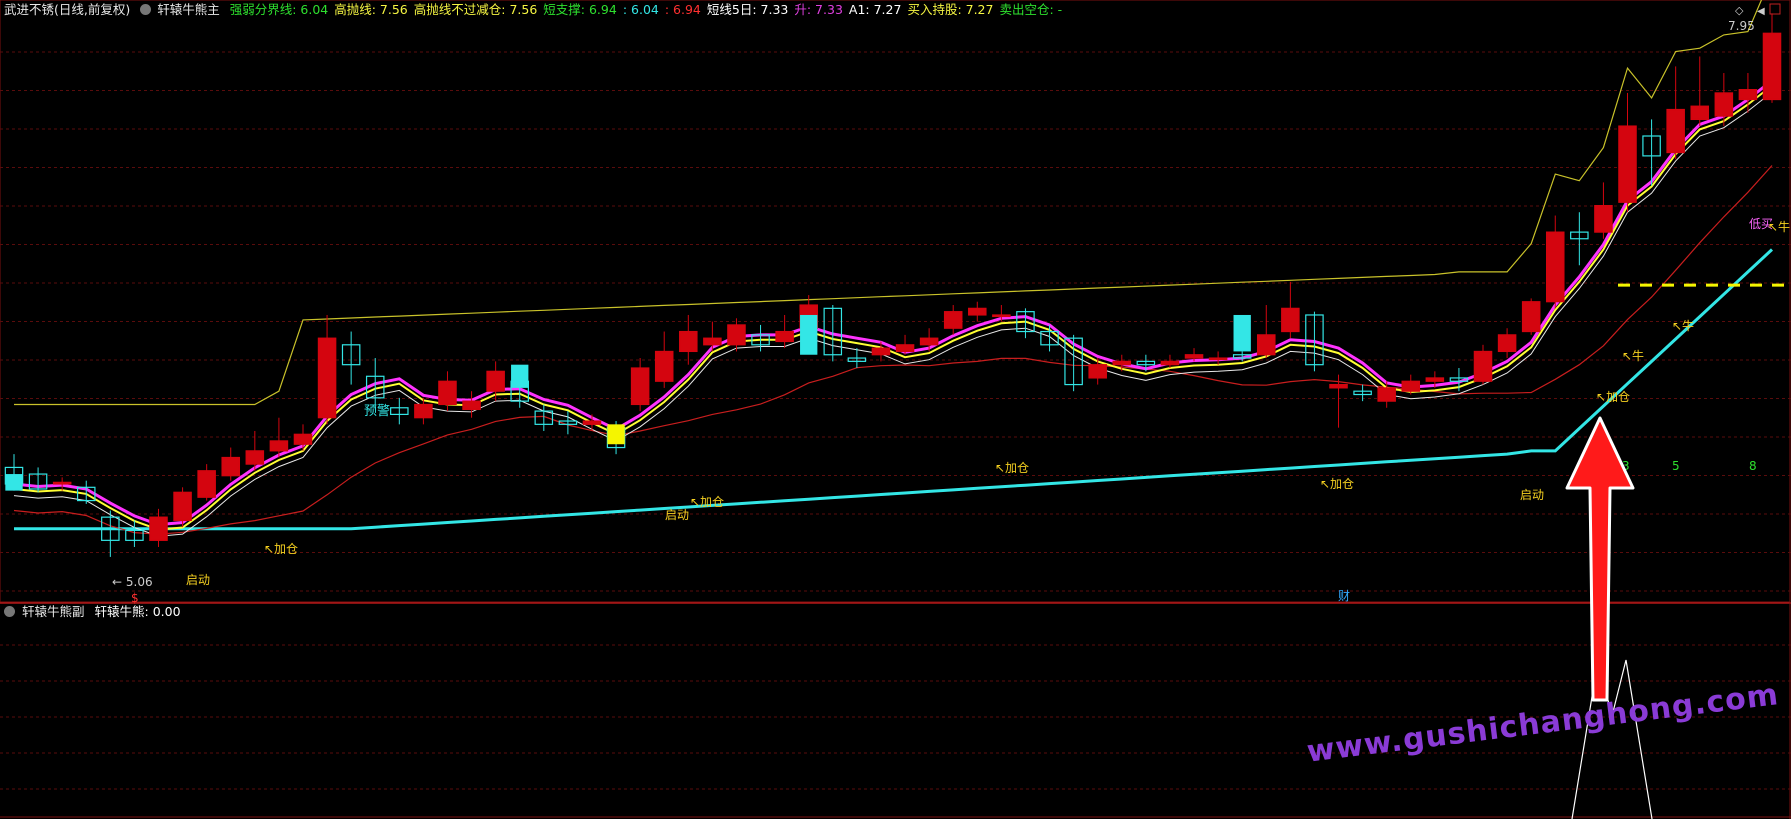  I want to click on label-dollar: $, so click(135, 598).